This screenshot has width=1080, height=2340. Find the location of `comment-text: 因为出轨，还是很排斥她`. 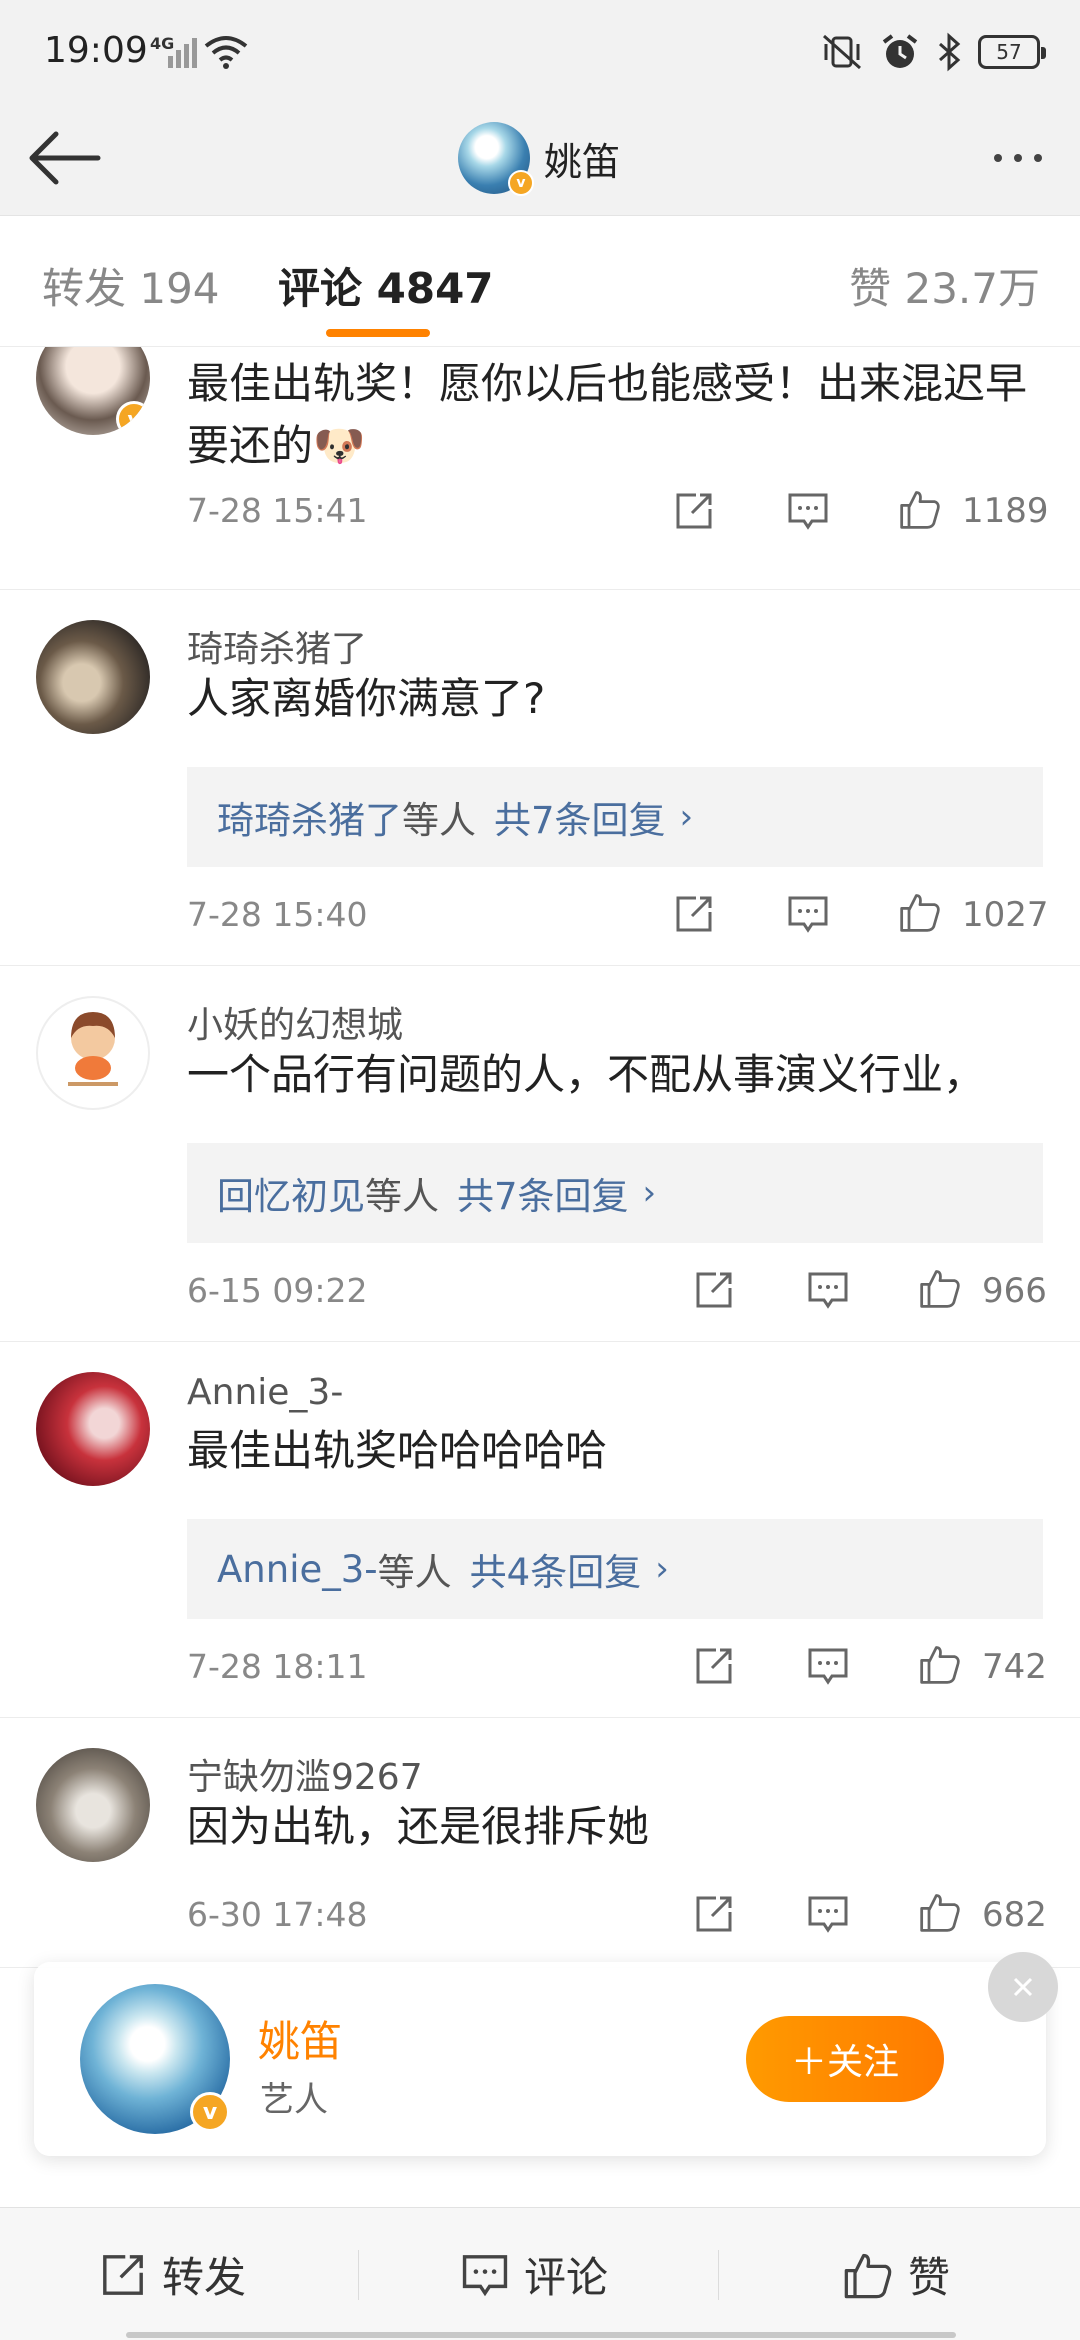

comment-text: 因为出轨，还是很排斥她 is located at coordinates (418, 1826).